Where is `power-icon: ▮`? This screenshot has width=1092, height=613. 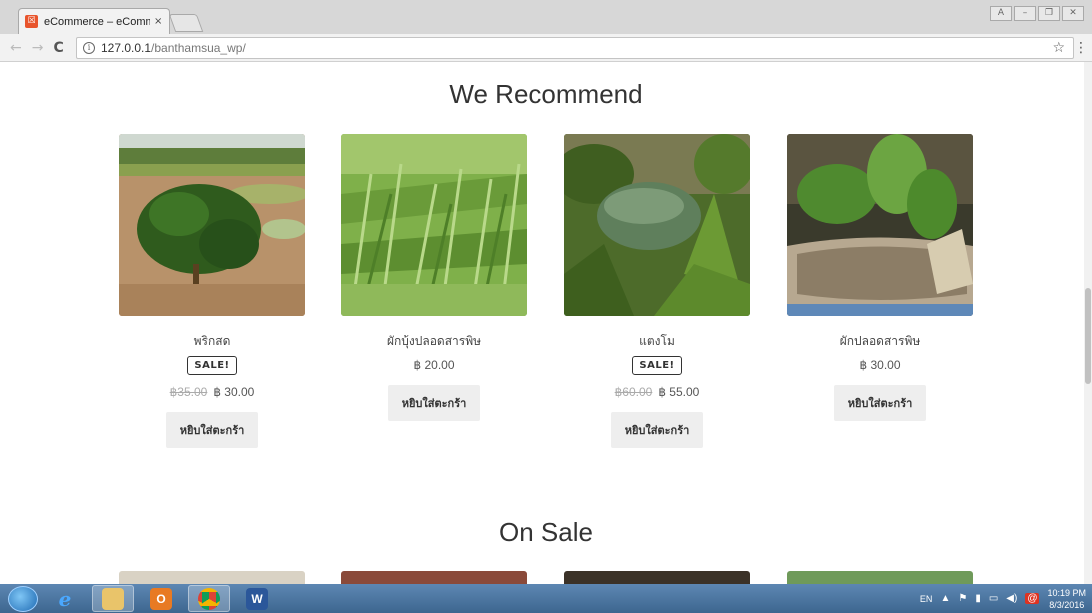 power-icon: ▮ is located at coordinates (978, 598).